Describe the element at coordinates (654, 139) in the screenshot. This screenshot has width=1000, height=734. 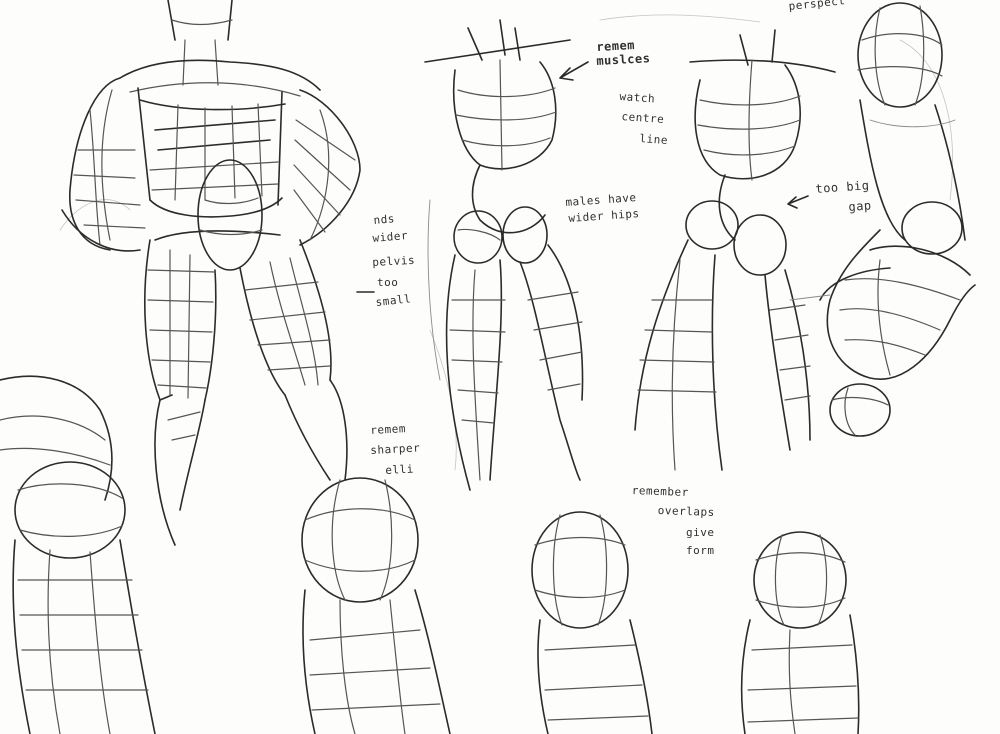
I see `note-watch-centre-line: line` at that location.